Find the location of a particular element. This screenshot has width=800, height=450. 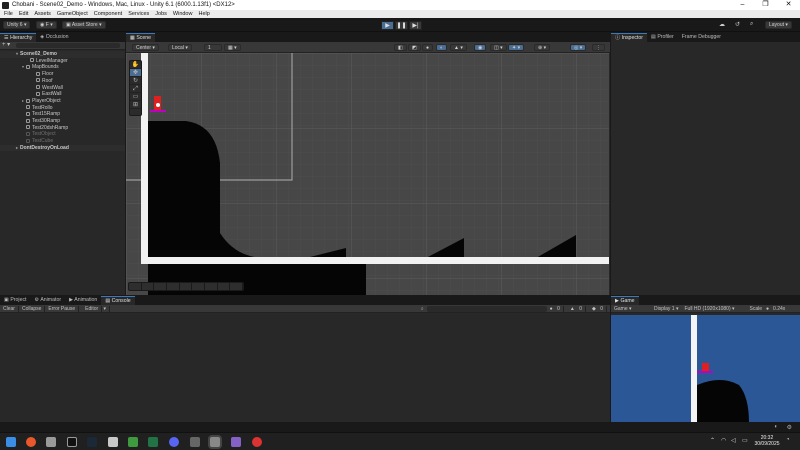

tab-animator: ⚙ Animator is located at coordinates (48, 300).